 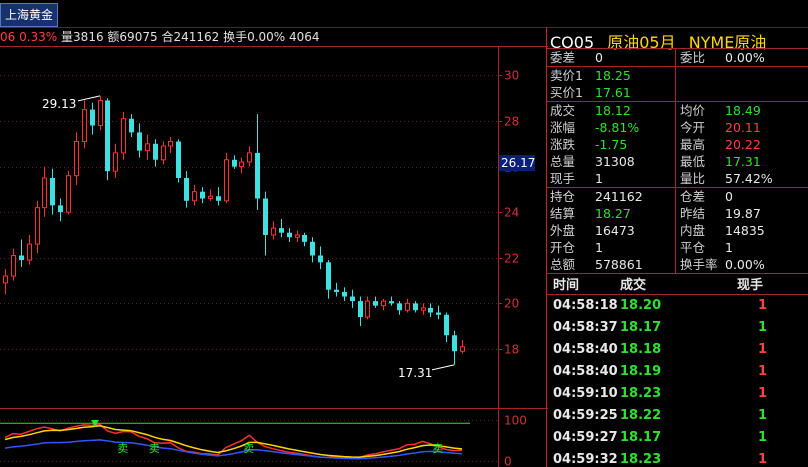 I want to click on y-tick-label: 22, so click(x=511, y=259).